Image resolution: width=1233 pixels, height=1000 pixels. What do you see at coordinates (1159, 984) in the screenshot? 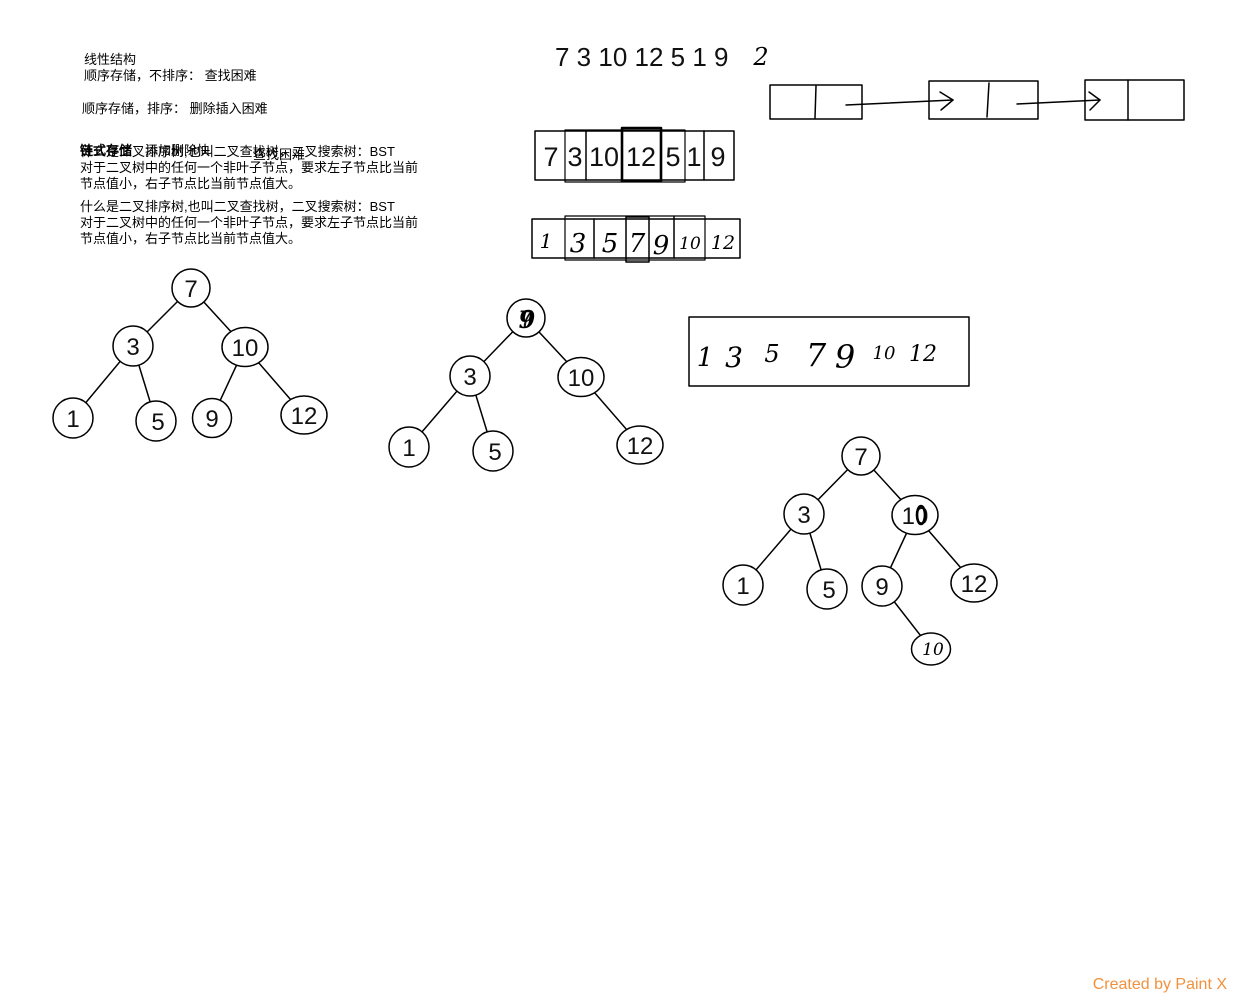
I see `watermark: Created by Paint X` at bounding box center [1159, 984].